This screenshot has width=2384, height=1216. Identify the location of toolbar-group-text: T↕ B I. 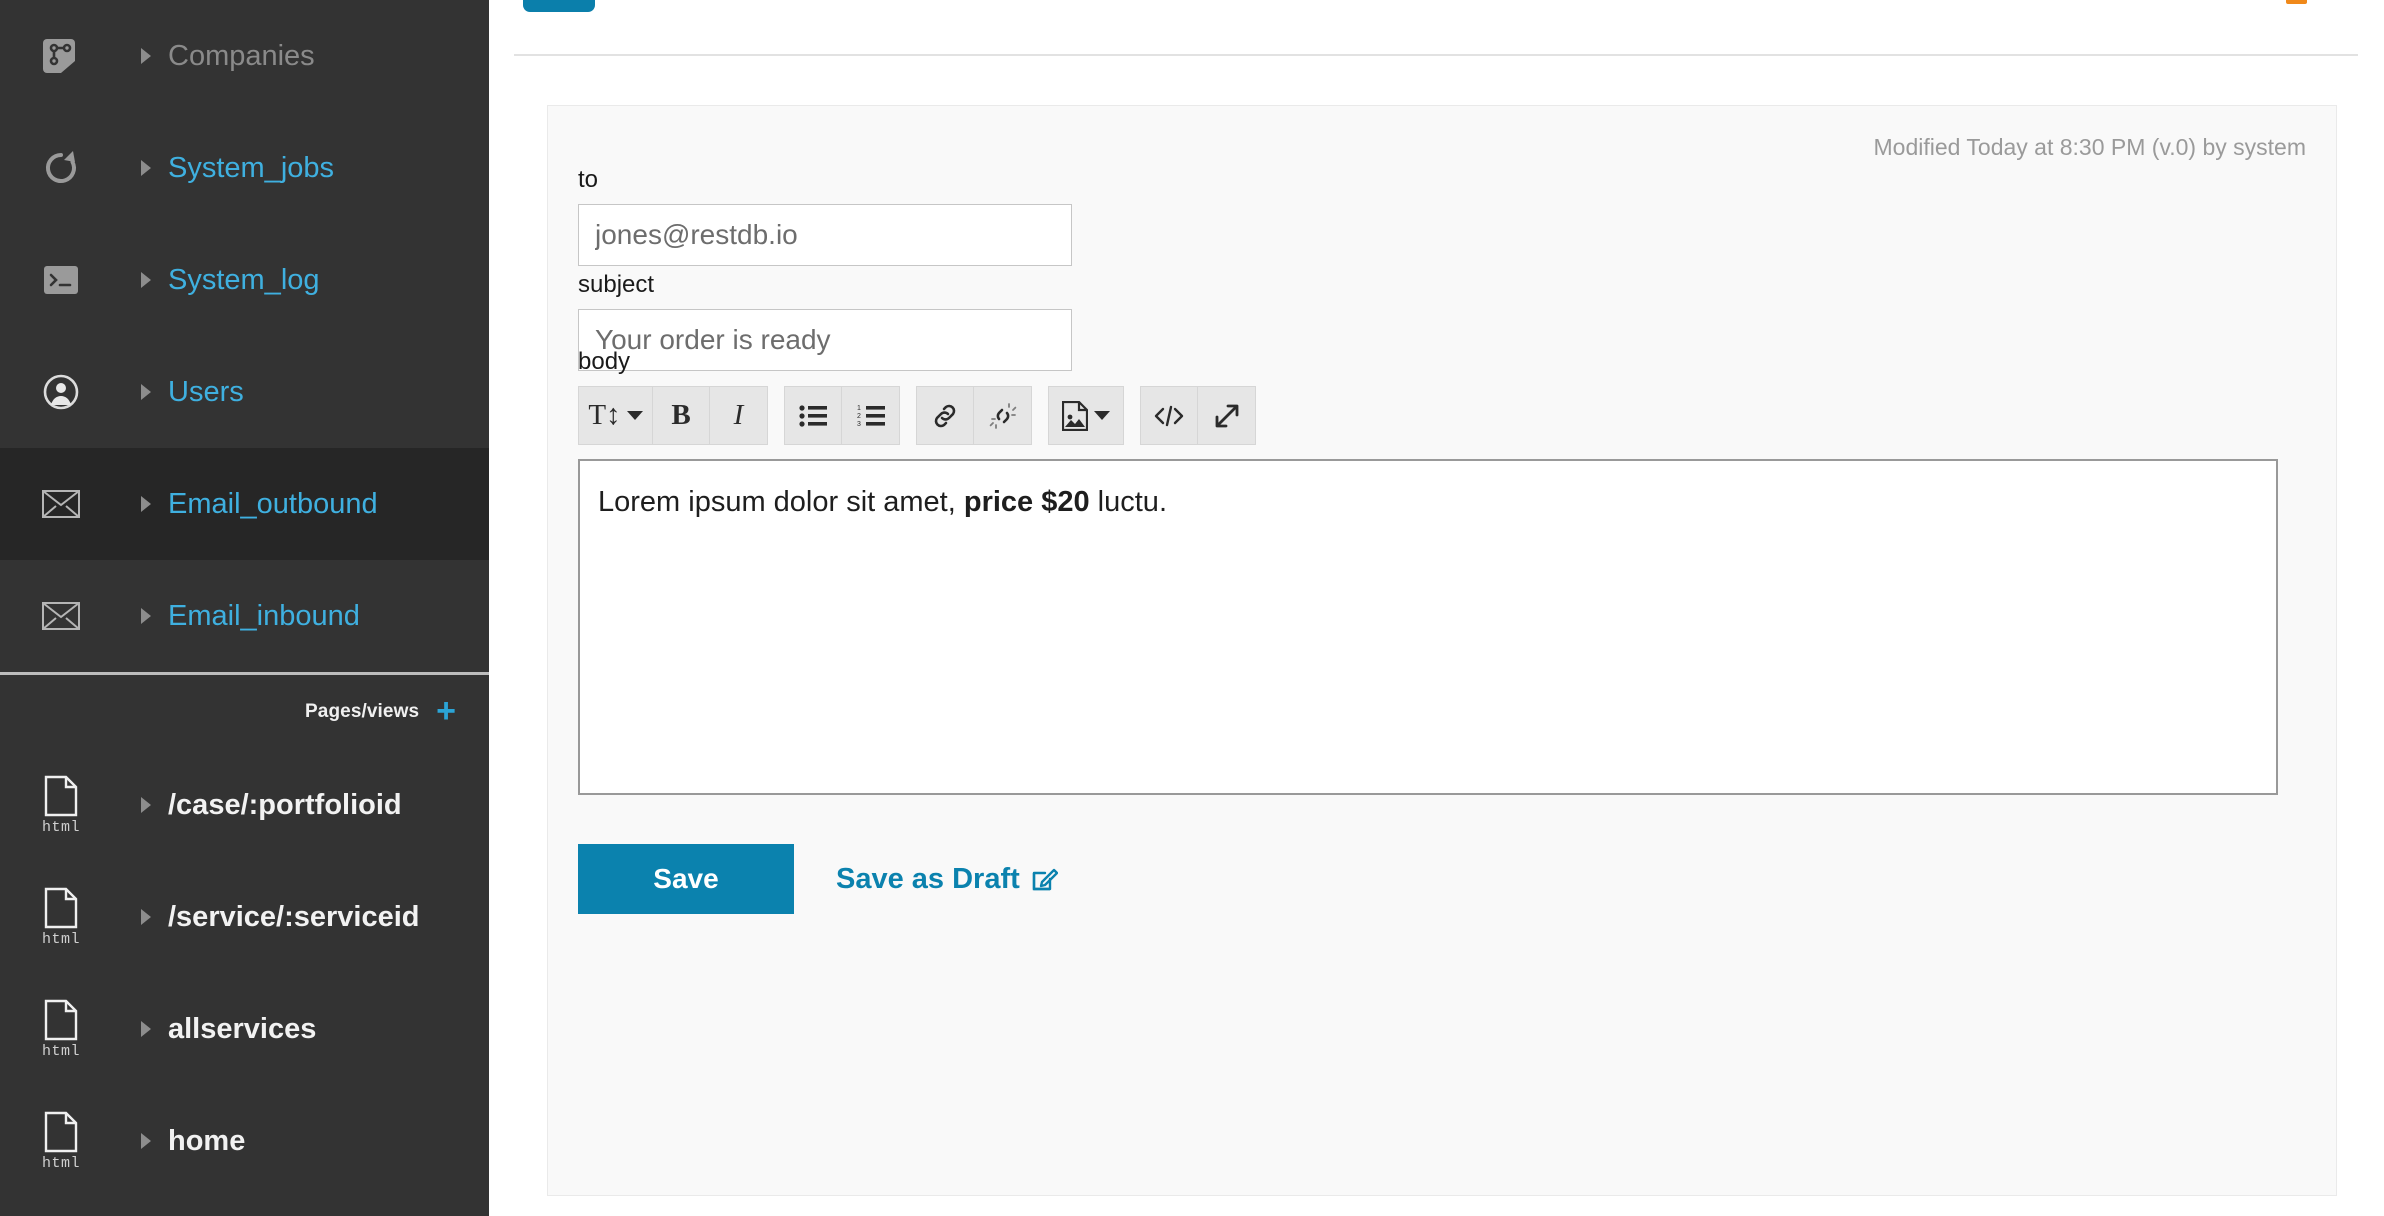
(673, 415).